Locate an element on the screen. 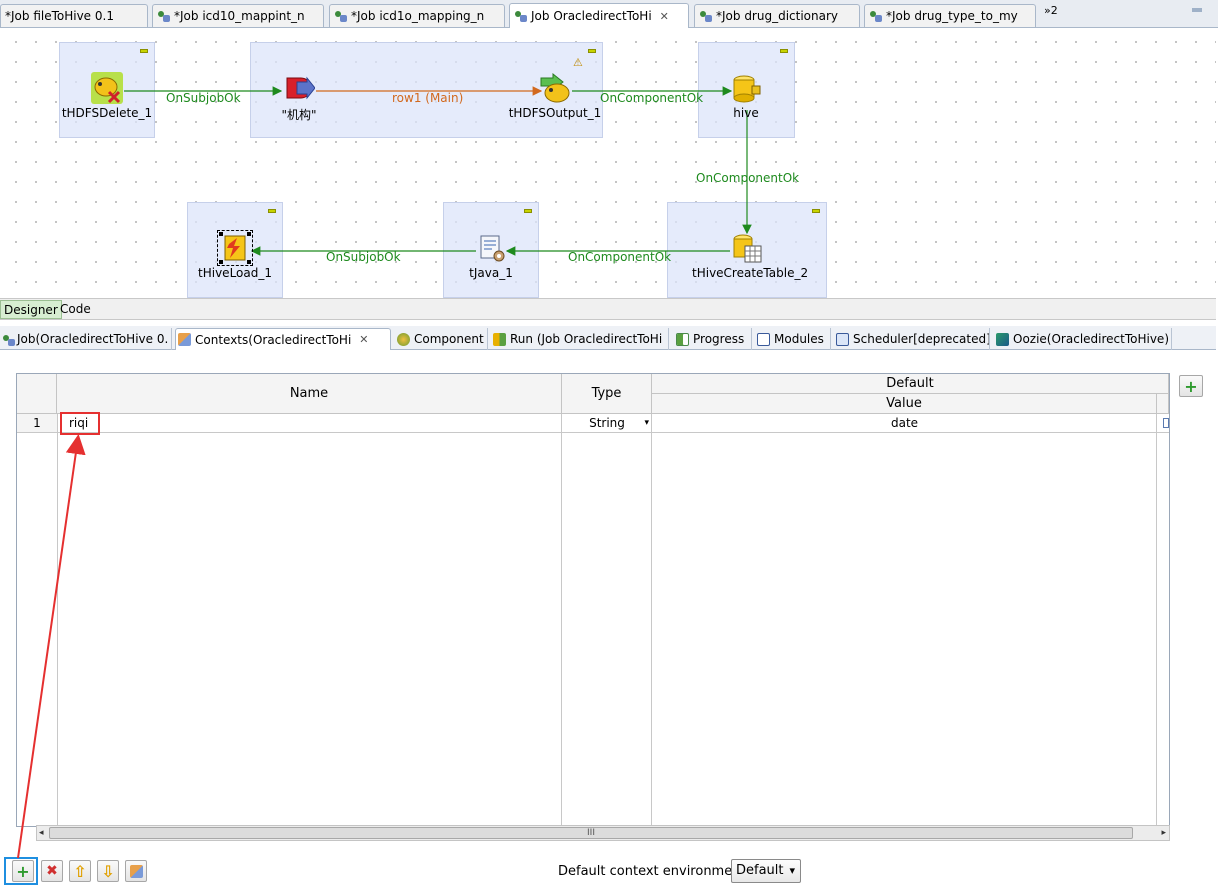  scrollbar-thumb: III is located at coordinates (591, 833).